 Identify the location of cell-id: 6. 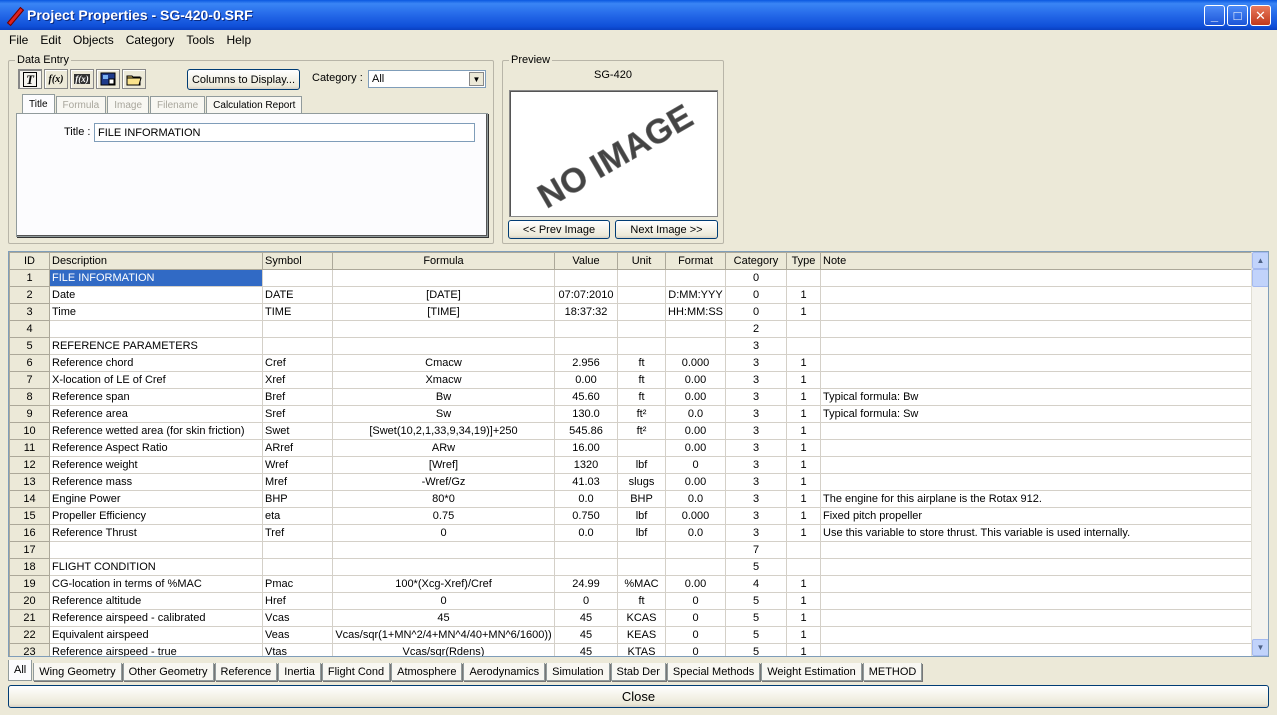
(29, 363).